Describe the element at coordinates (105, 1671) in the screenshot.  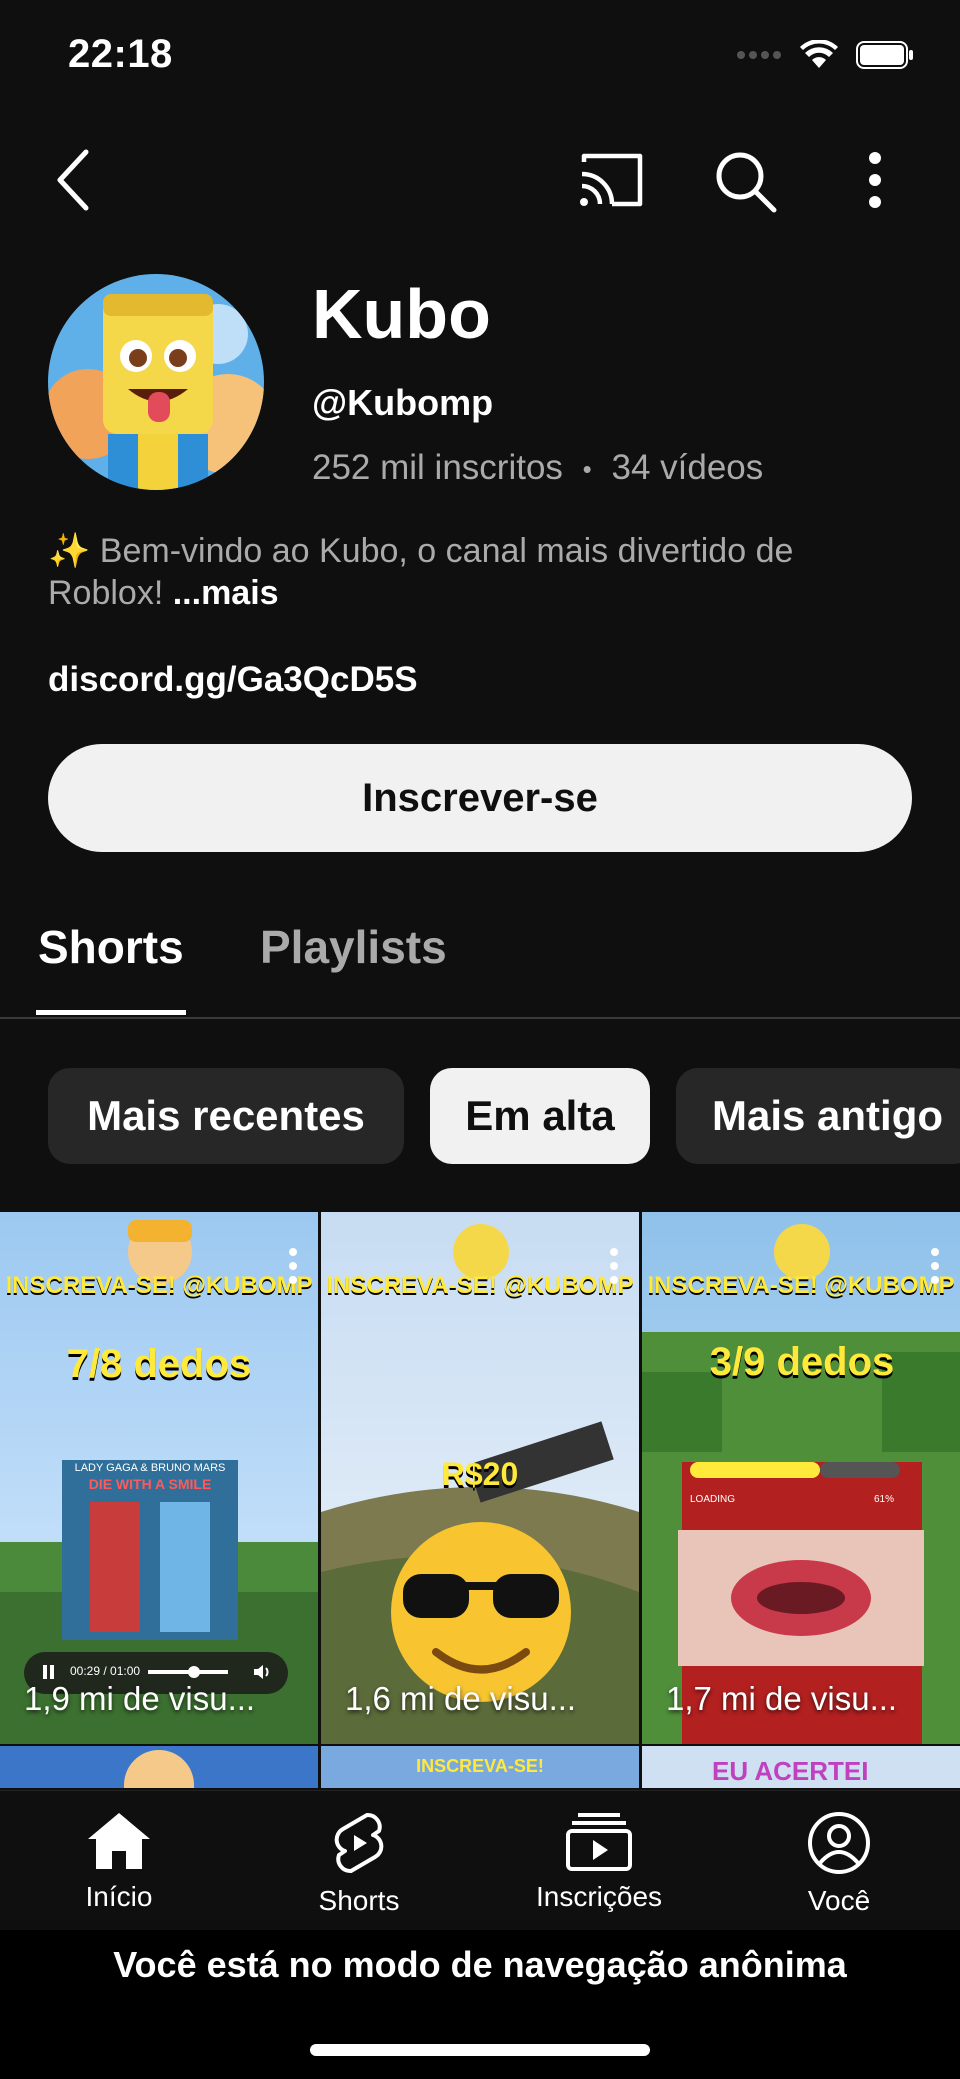
I see `player-time: 00:29 / 01:00` at that location.